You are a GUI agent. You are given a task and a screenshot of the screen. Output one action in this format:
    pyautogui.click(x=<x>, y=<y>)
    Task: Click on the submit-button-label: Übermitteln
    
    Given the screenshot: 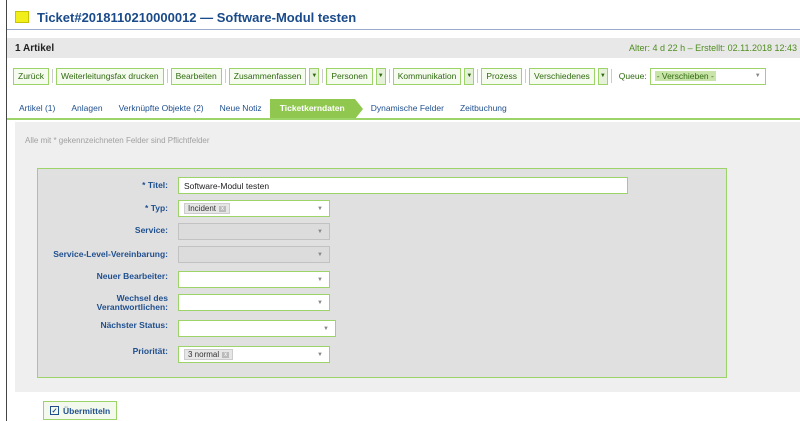 What is the action you would take?
    pyautogui.click(x=87, y=410)
    